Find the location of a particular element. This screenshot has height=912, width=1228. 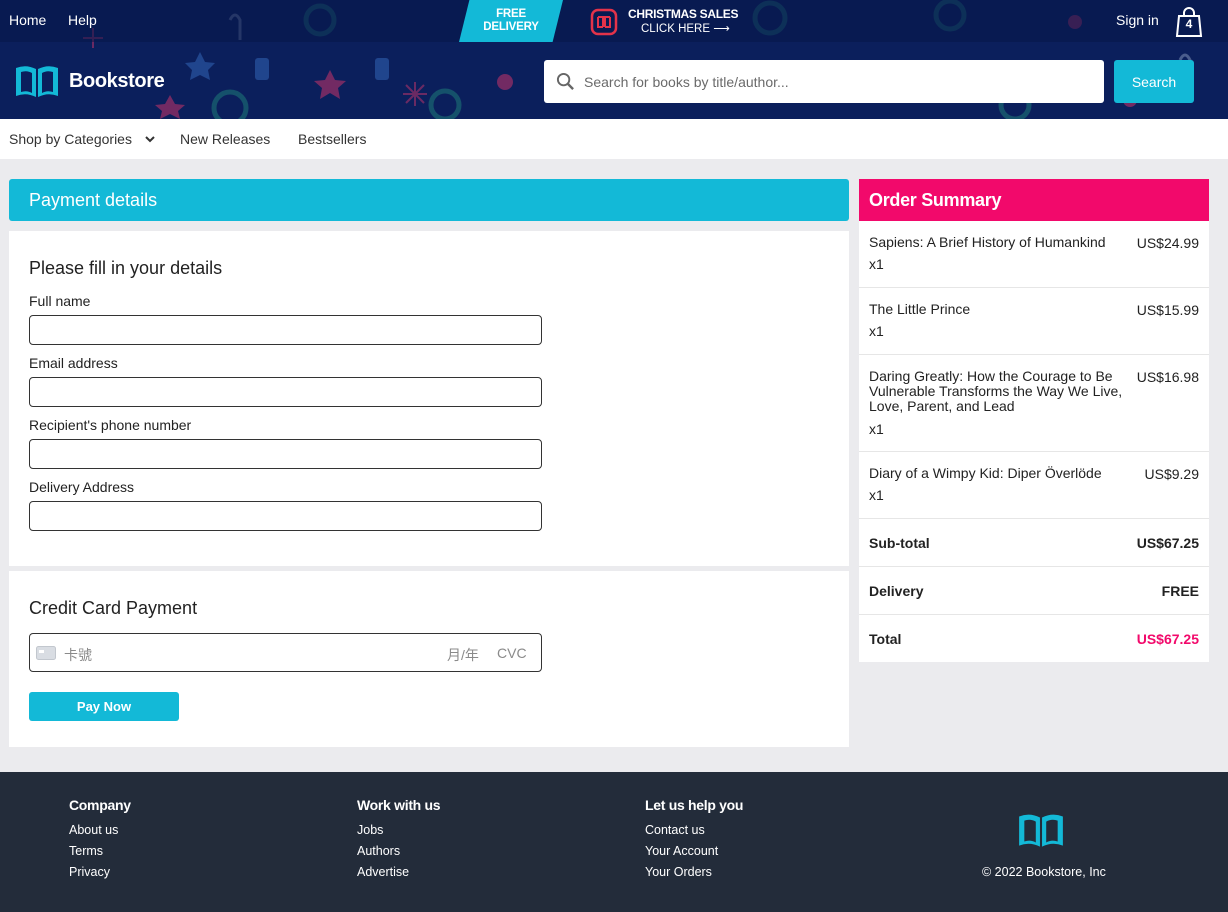

footer-column-company: Company About us Terms Privacy is located at coordinates (100, 841).